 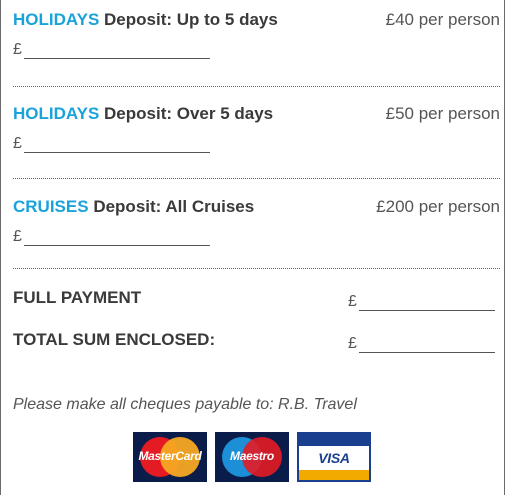 What do you see at coordinates (255, 301) in the screenshot?
I see `full-payment-row: FULL PAYMENT £` at bounding box center [255, 301].